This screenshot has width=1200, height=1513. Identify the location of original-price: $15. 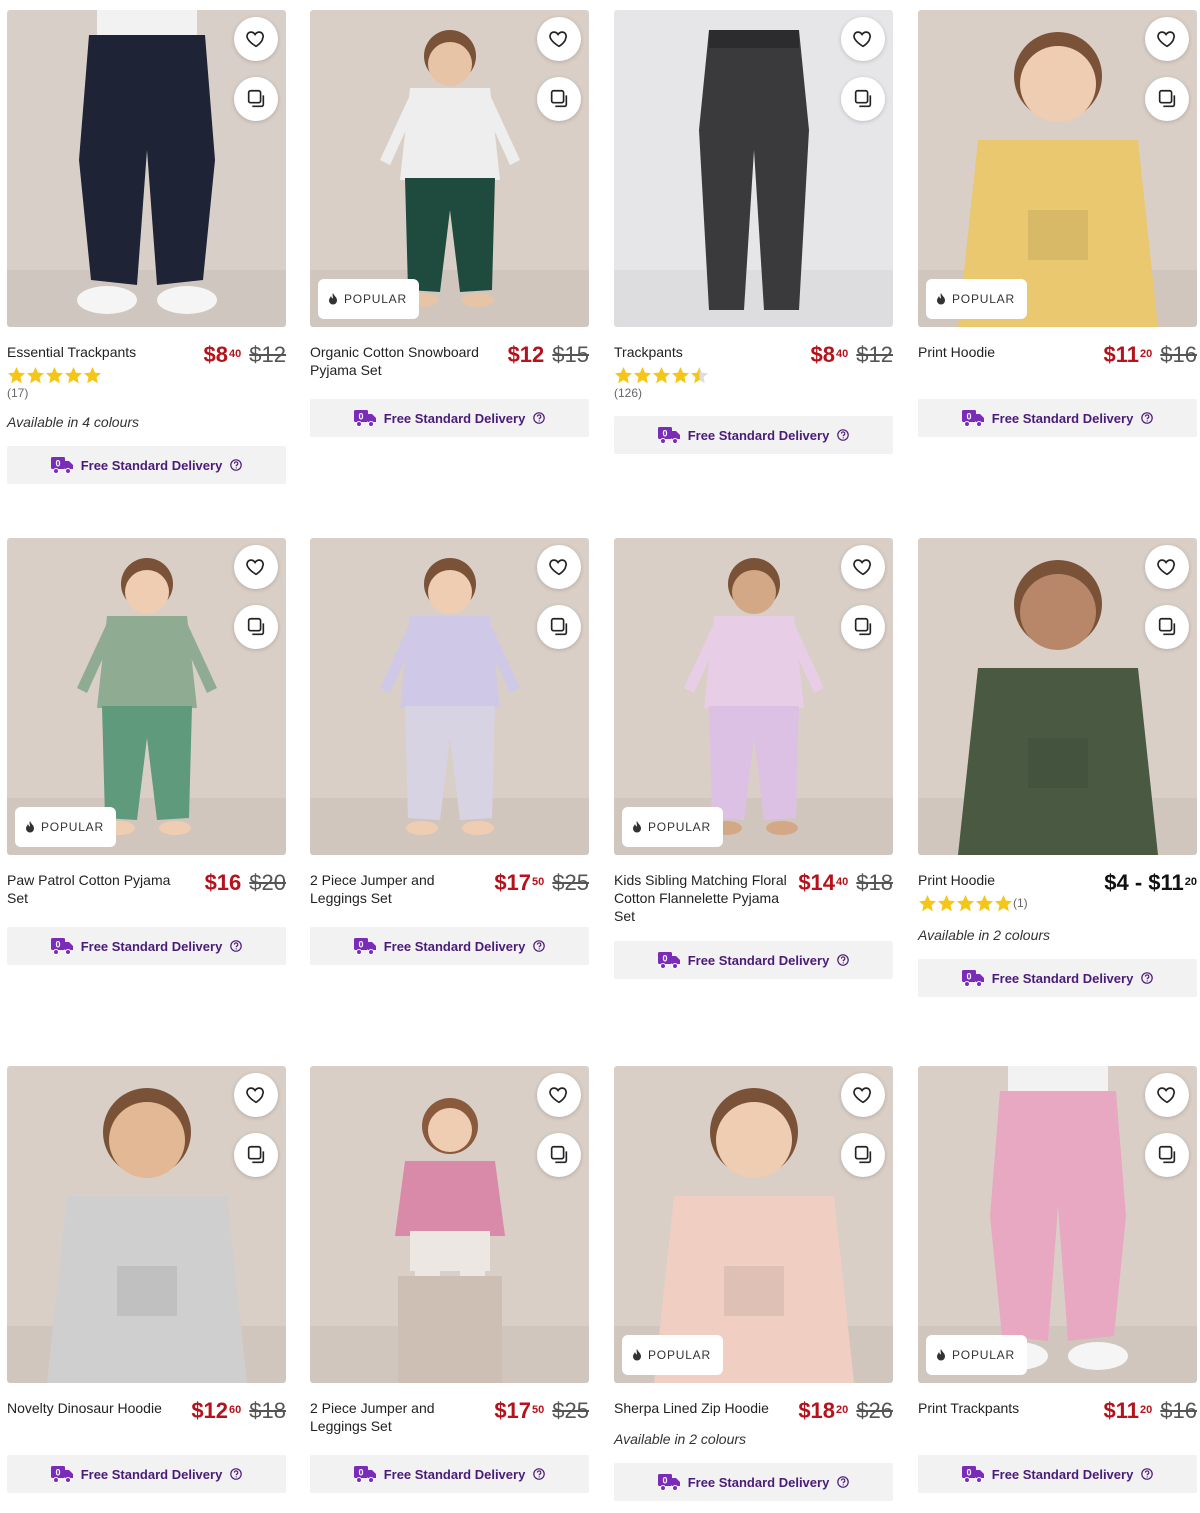
(570, 354).